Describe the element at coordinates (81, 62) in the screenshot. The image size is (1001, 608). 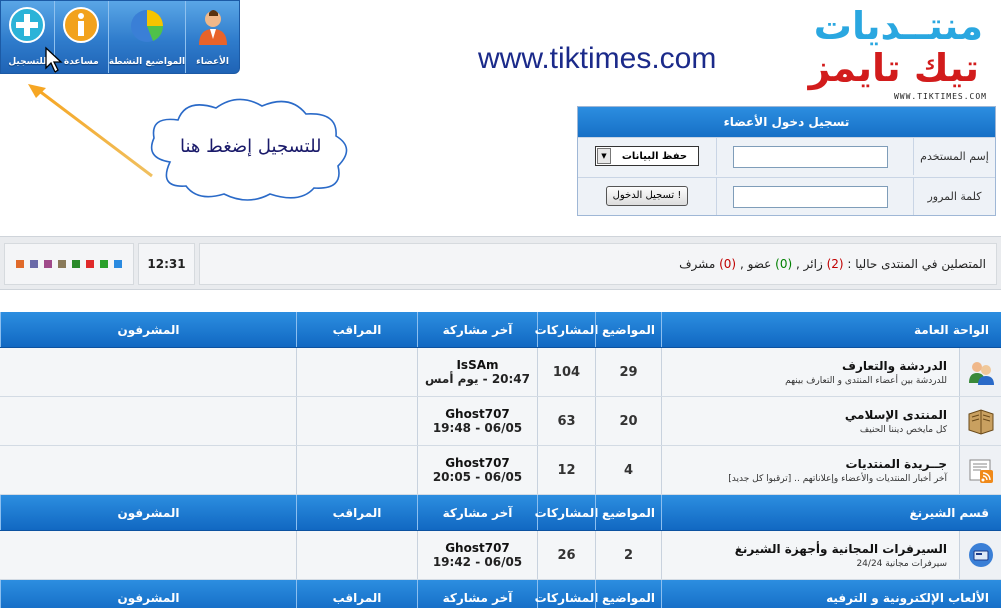
I see `help-nav-label: مساعدة` at that location.